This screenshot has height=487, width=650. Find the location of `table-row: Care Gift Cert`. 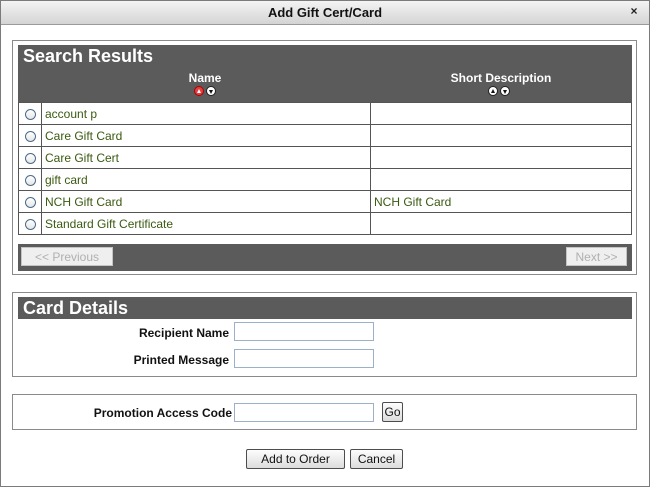

table-row: Care Gift Cert is located at coordinates (325, 157).